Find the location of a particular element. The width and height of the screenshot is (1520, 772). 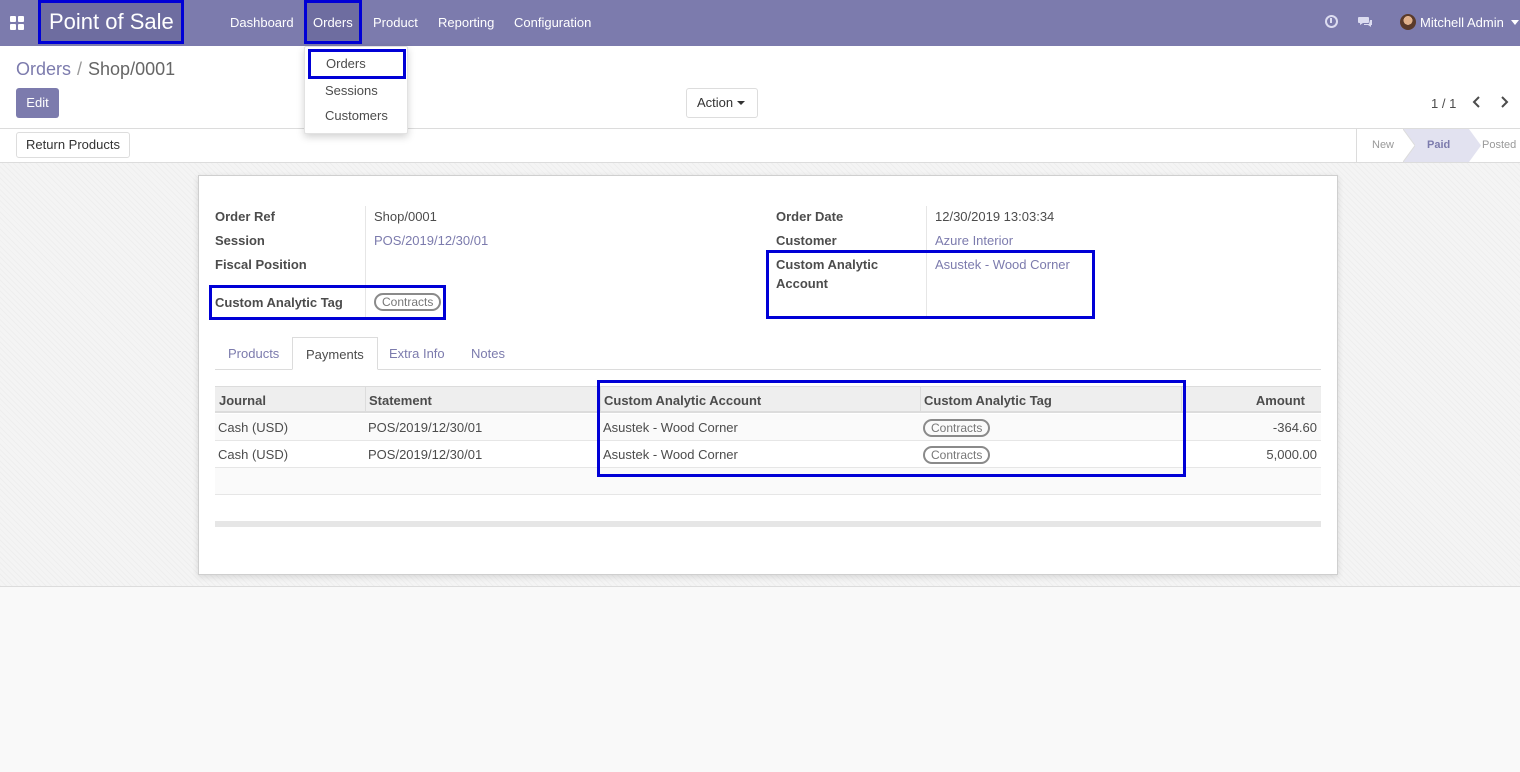

menu-reporting: Reporting is located at coordinates (466, 23).